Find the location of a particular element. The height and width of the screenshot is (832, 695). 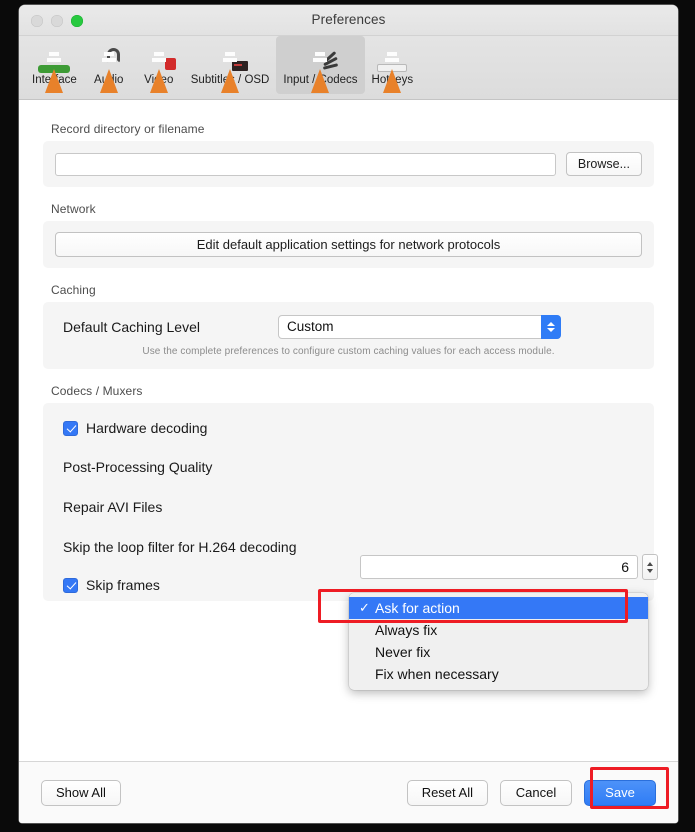

skip-frames-checkbox is located at coordinates (70, 585).